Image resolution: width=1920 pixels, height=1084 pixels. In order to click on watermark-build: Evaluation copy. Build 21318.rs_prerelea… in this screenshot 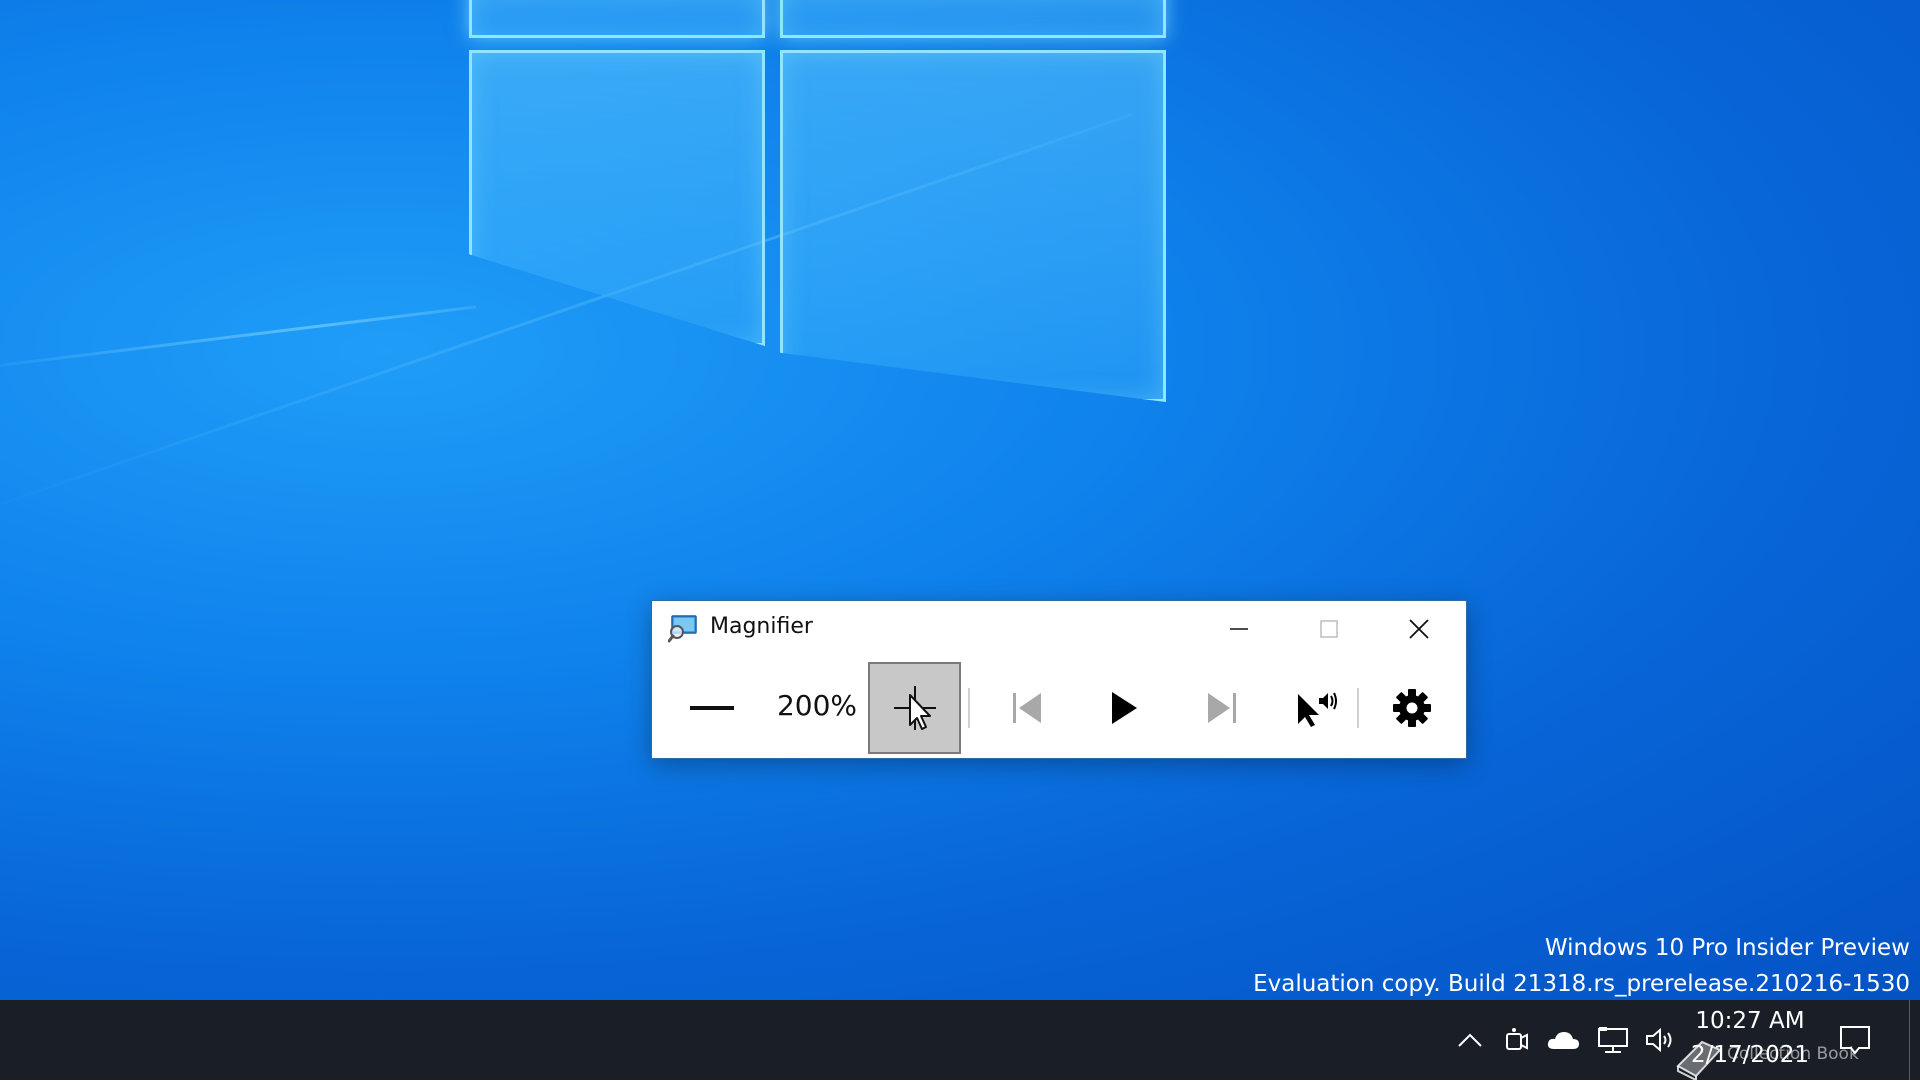, I will do `click(1581, 984)`.